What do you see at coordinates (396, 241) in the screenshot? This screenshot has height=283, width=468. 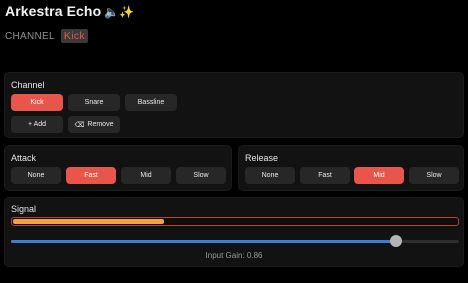 I see `input-gain-slider-thumb` at bounding box center [396, 241].